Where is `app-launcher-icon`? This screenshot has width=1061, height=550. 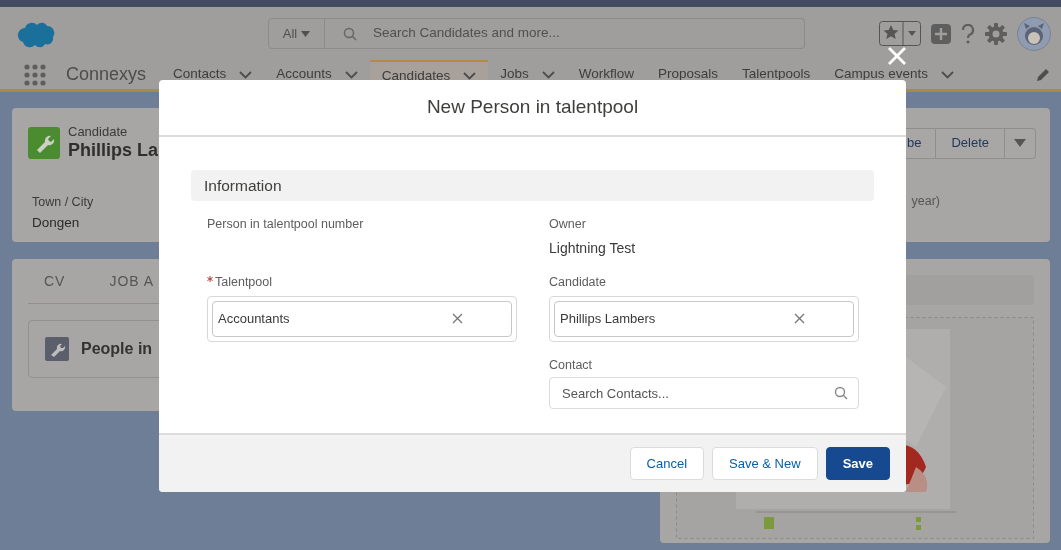
app-launcher-icon is located at coordinates (35, 74).